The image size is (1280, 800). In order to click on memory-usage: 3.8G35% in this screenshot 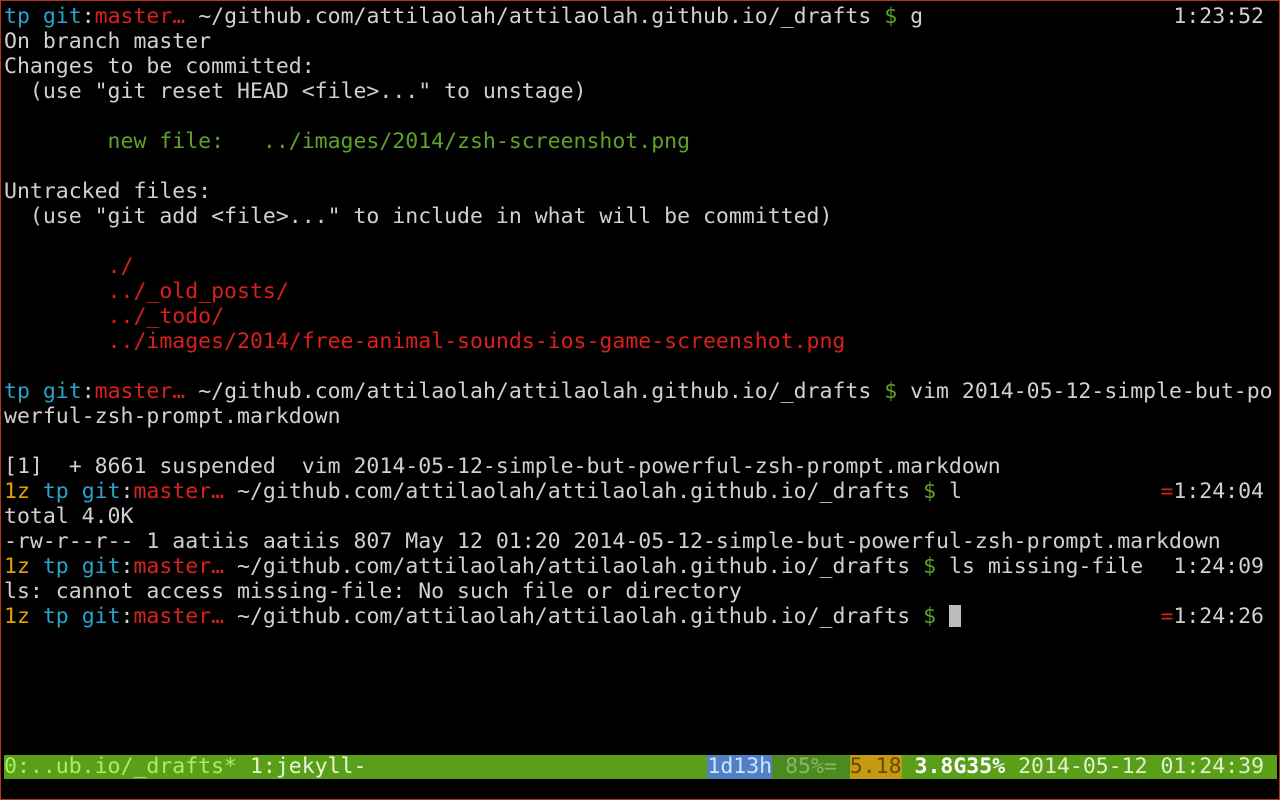, I will do `click(960, 766)`.